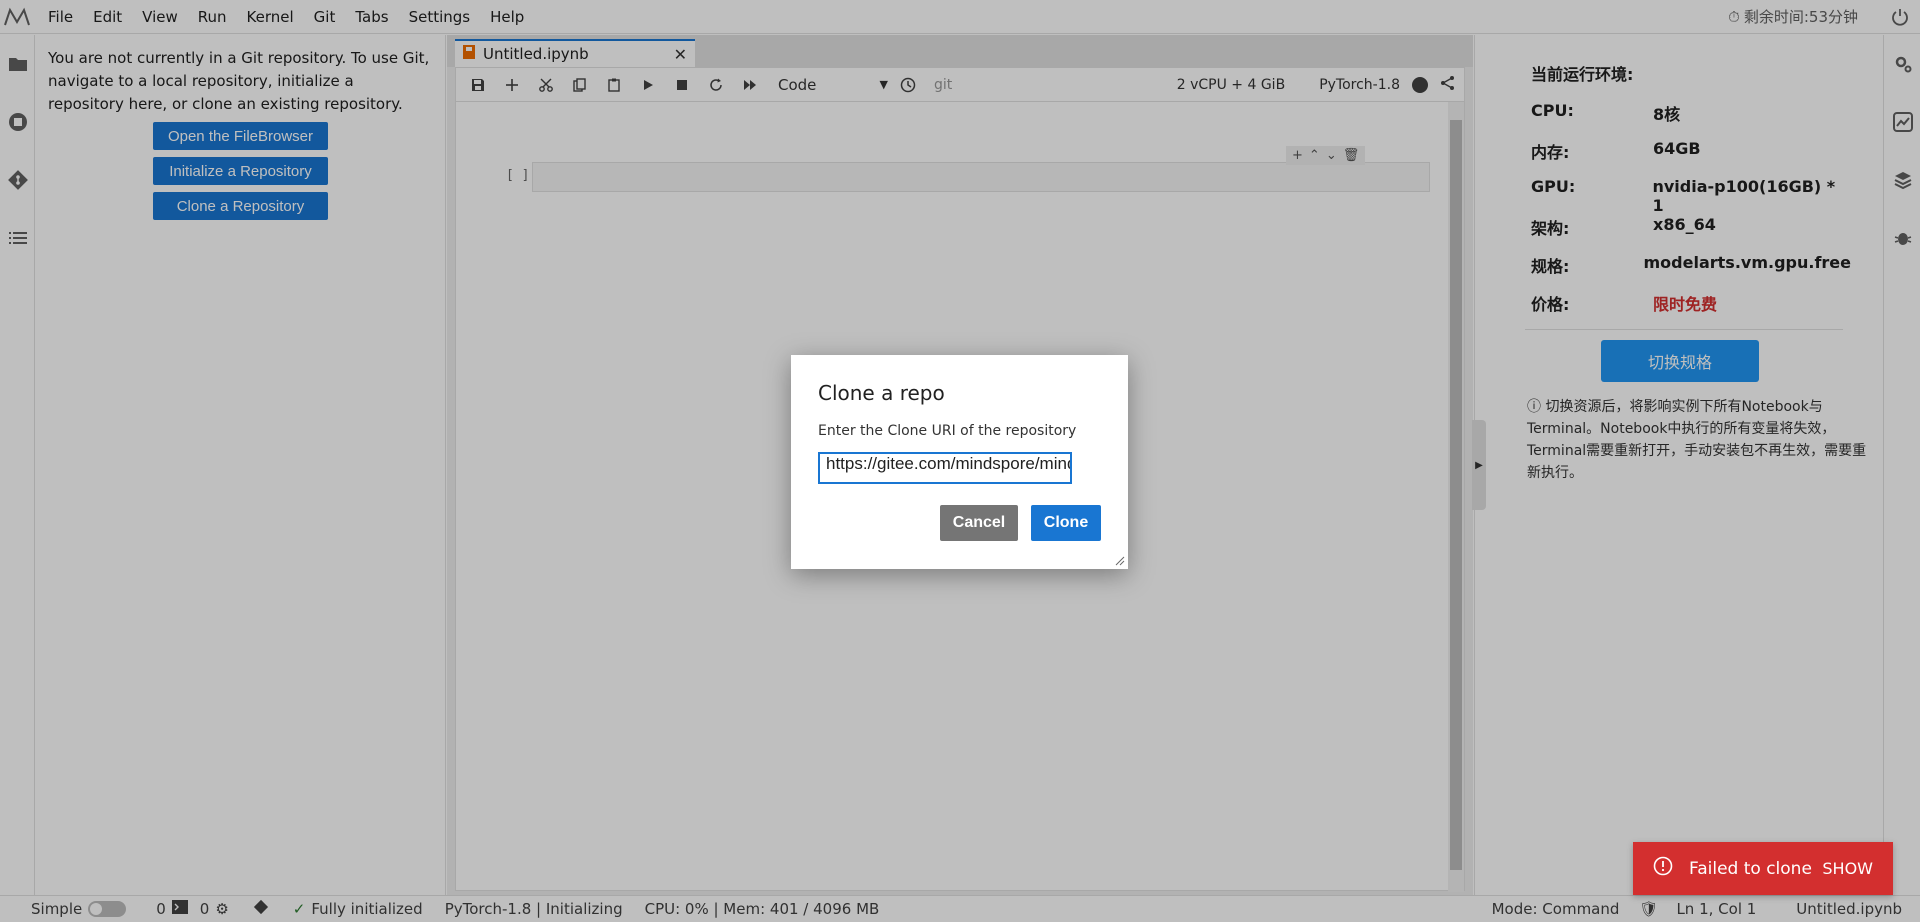  Describe the element at coordinates (881, 393) in the screenshot. I see `dialog-title: Clone a repo` at that location.